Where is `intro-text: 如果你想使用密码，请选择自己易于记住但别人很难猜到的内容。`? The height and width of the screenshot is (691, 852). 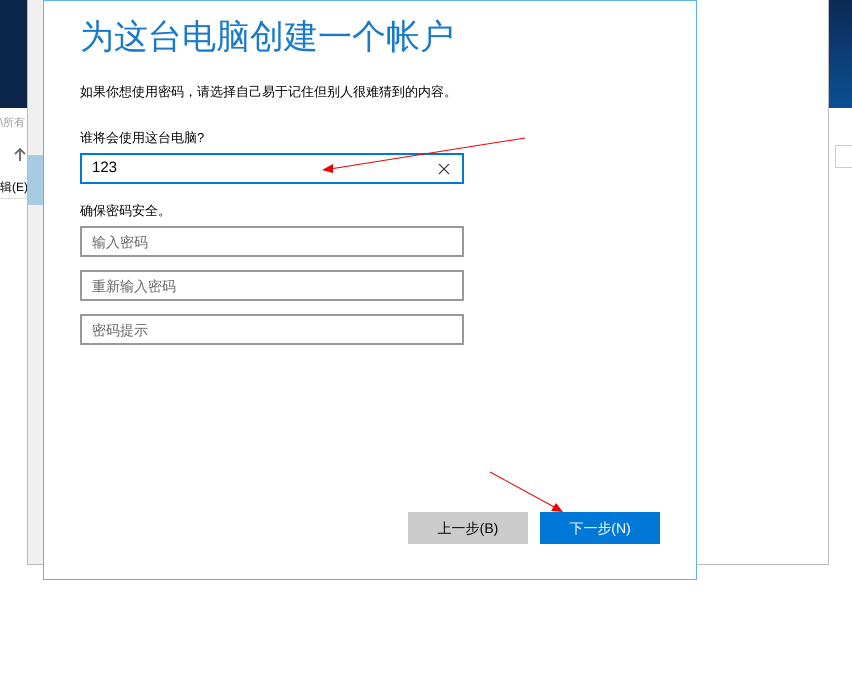 intro-text: 如果你想使用密码，请选择自己易于记住但别人很难猜到的内容。 is located at coordinates (269, 92).